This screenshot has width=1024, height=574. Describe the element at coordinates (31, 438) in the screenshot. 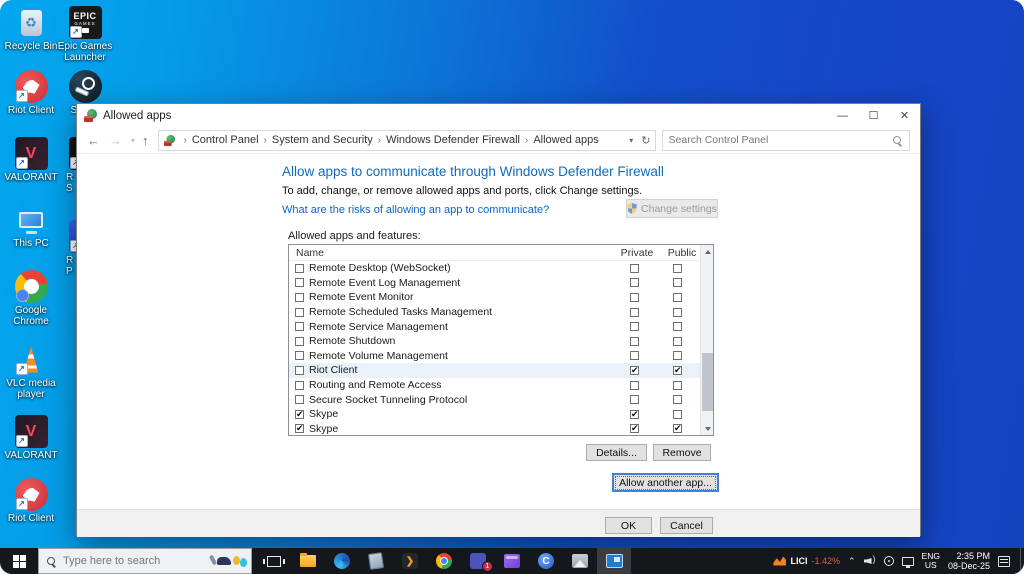

I see `desktop-icon-valorant-2: V VALORANT` at that location.